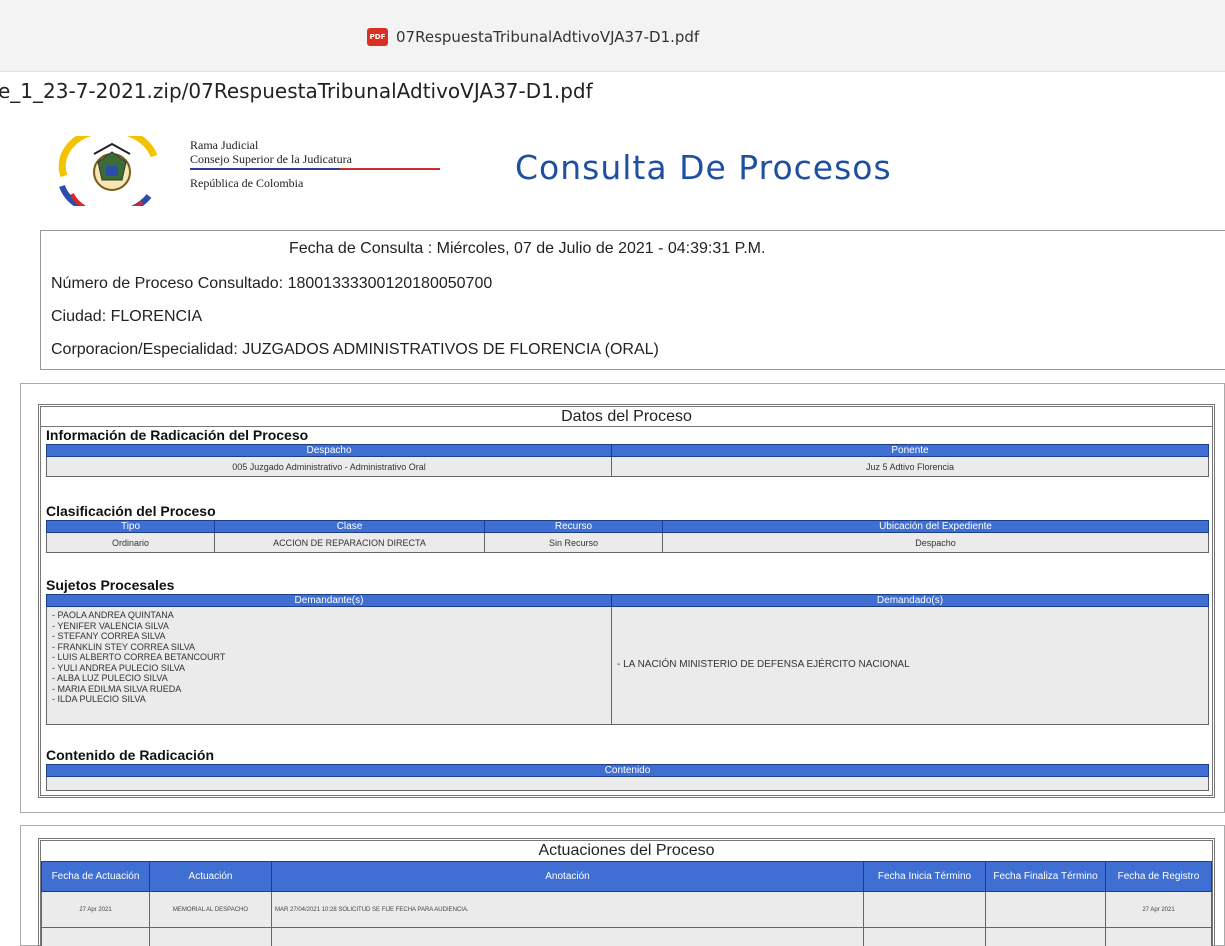 This screenshot has height=946, width=1225. What do you see at coordinates (573, 526) in the screenshot?
I see `col-recurso: Recurso` at bounding box center [573, 526].